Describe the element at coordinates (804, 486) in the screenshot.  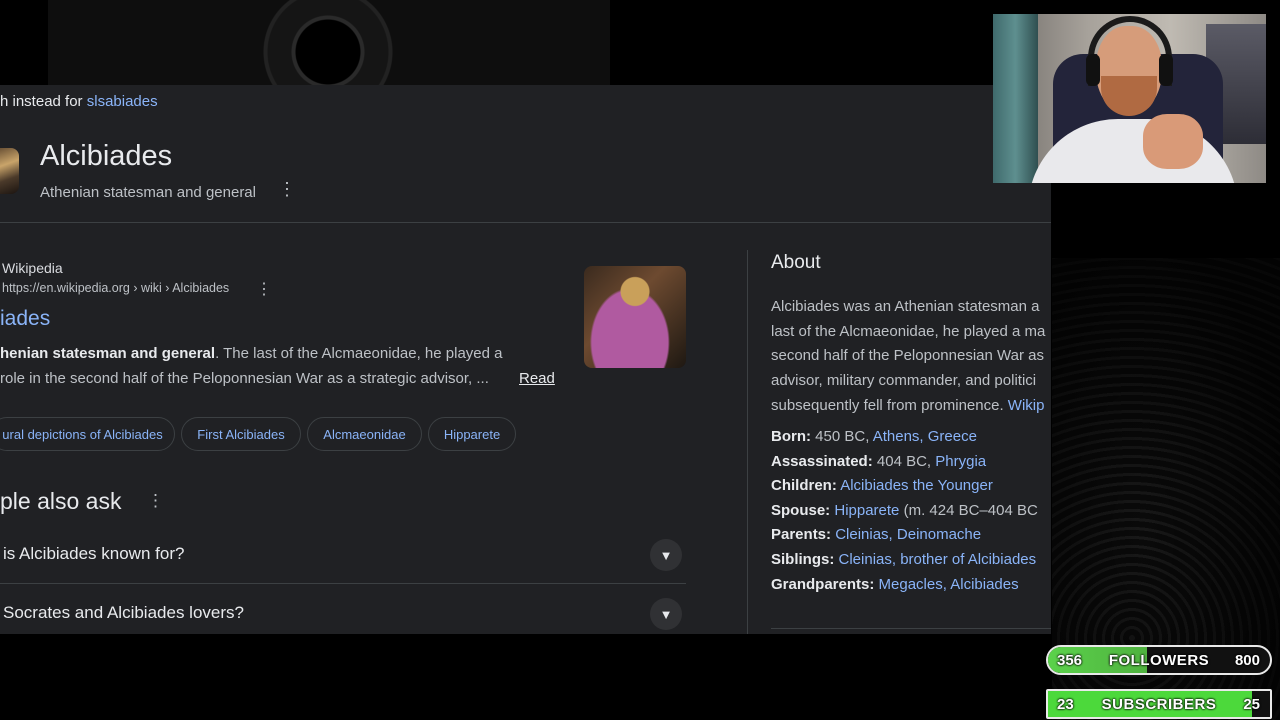
I see `fact-key: Children:` at that location.